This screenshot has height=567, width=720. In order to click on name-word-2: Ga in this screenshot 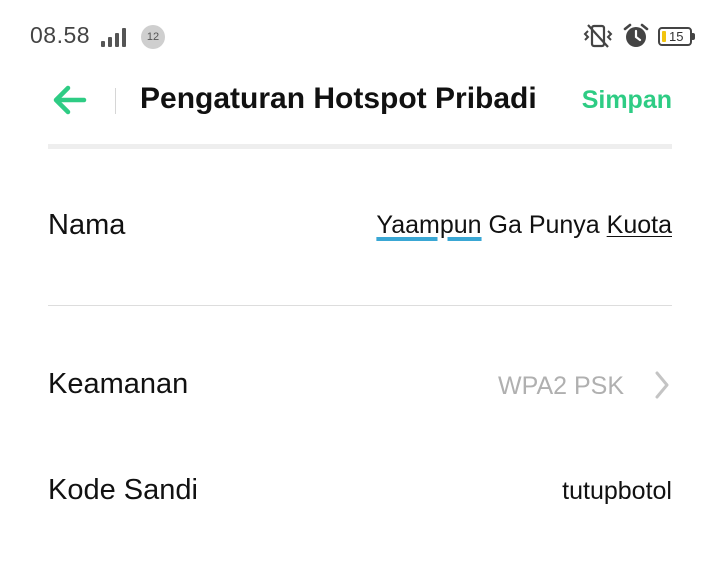, I will do `click(505, 225)`.